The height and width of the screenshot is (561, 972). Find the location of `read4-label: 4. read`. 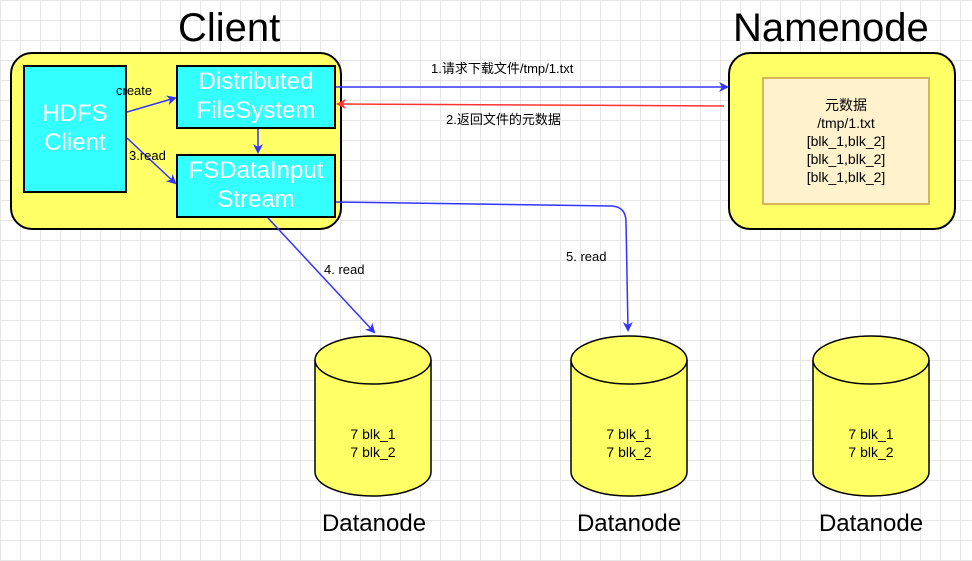

read4-label: 4. read is located at coordinates (344, 269).